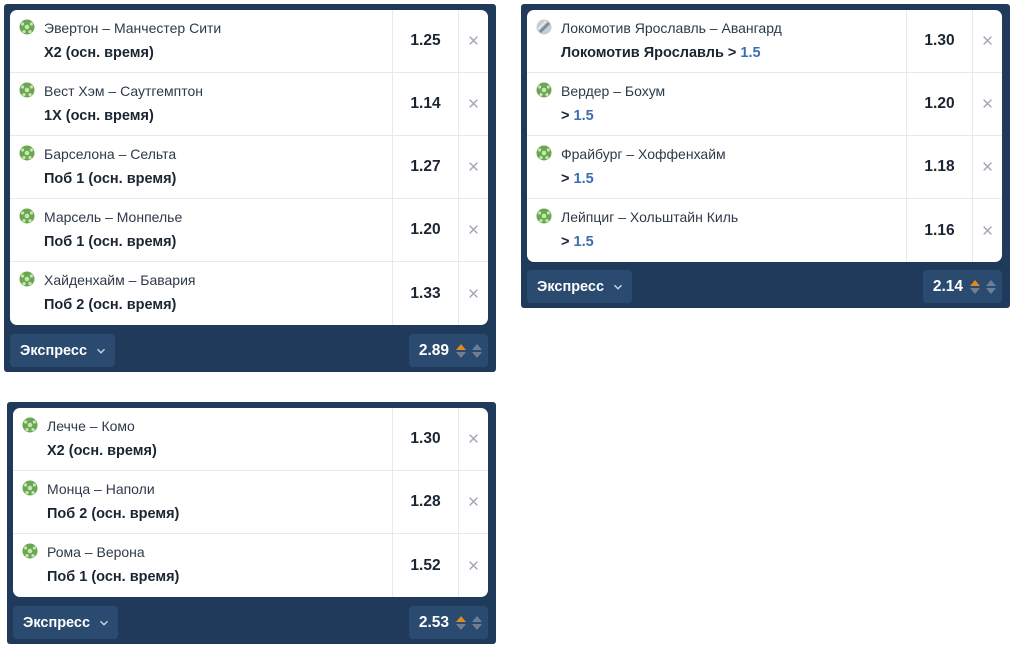  I want to click on match-name: Вердер – Бохум, so click(613, 91).